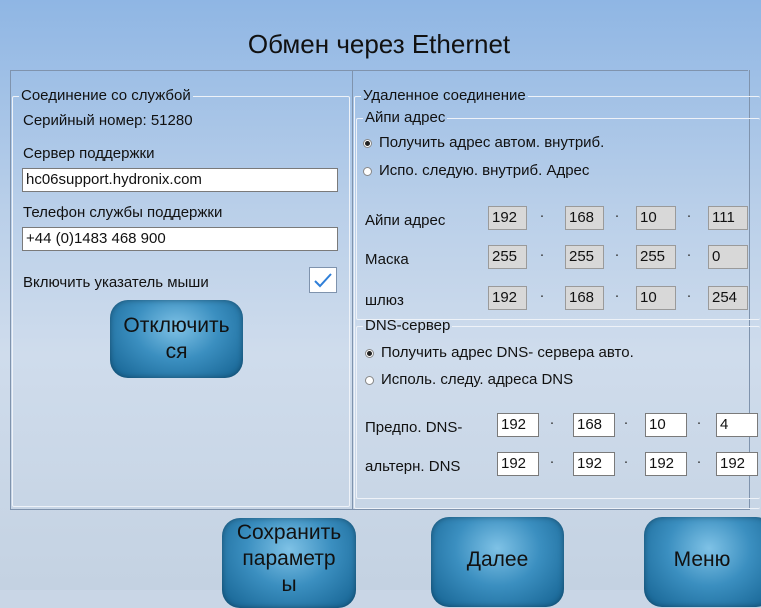 The image size is (761, 608). What do you see at coordinates (367, 143) in the screenshot?
I see `ip-auto-radio` at bounding box center [367, 143].